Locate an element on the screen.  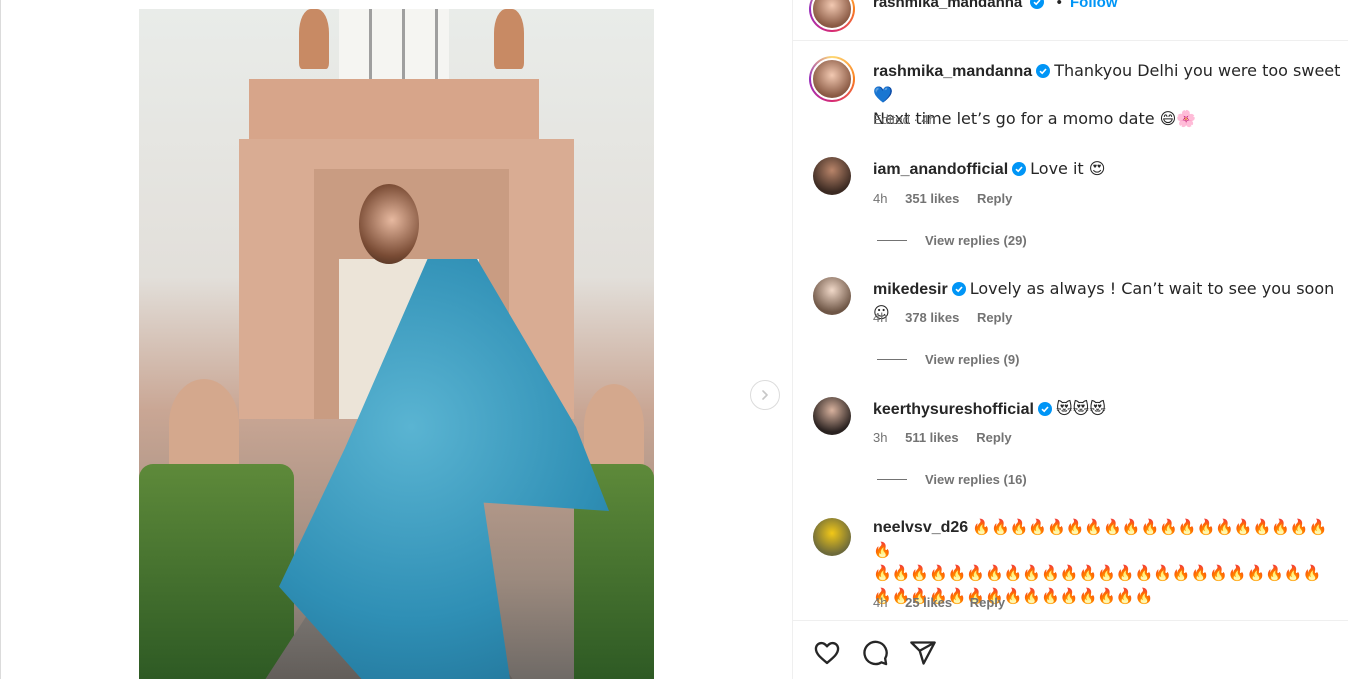
photo-dome-left is located at coordinates (204, 424).